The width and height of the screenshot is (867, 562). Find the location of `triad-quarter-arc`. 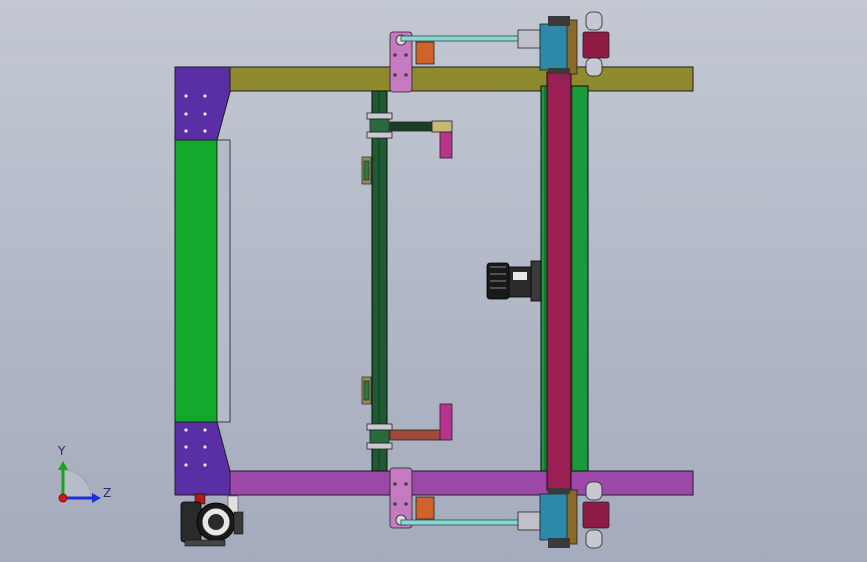

triad-quarter-arc is located at coordinates (77, 484).